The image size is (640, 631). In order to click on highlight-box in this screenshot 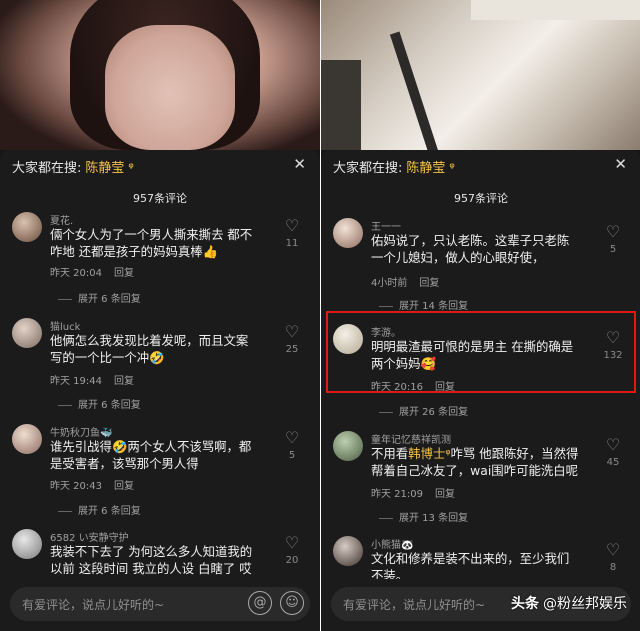, I will do `click(481, 352)`.